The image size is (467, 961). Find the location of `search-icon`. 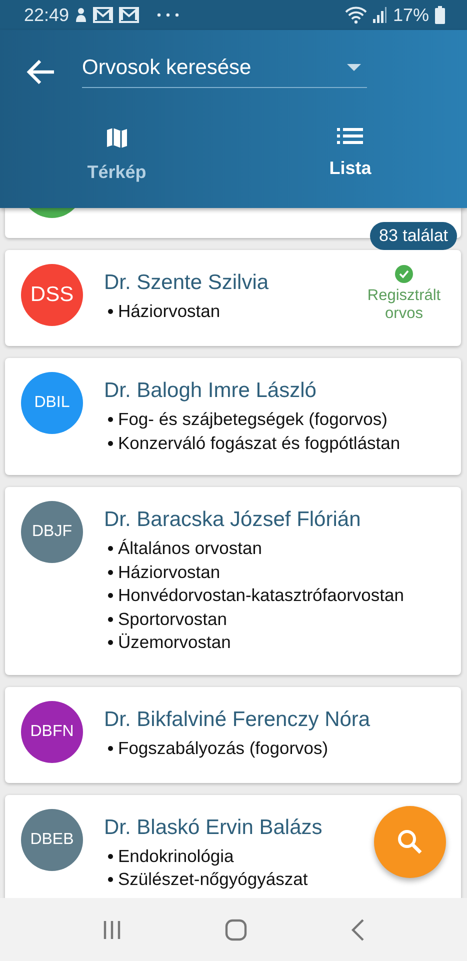

search-icon is located at coordinates (410, 842).